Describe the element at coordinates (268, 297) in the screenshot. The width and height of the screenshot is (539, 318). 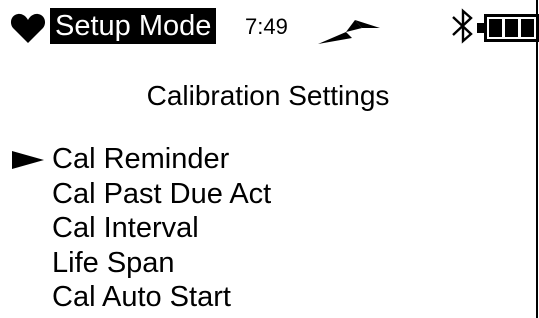
I see `menu-item-cal-auto-start: Cal Auto Start` at that location.